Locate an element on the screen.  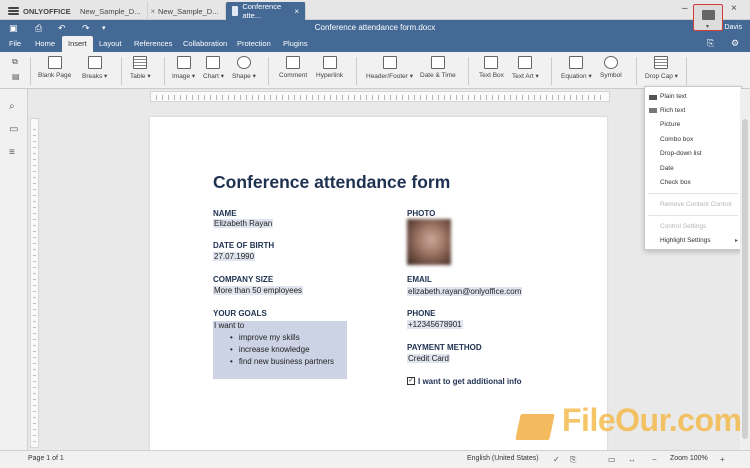
breaks-button: Breaks ▾ is located at coordinates (94, 68).